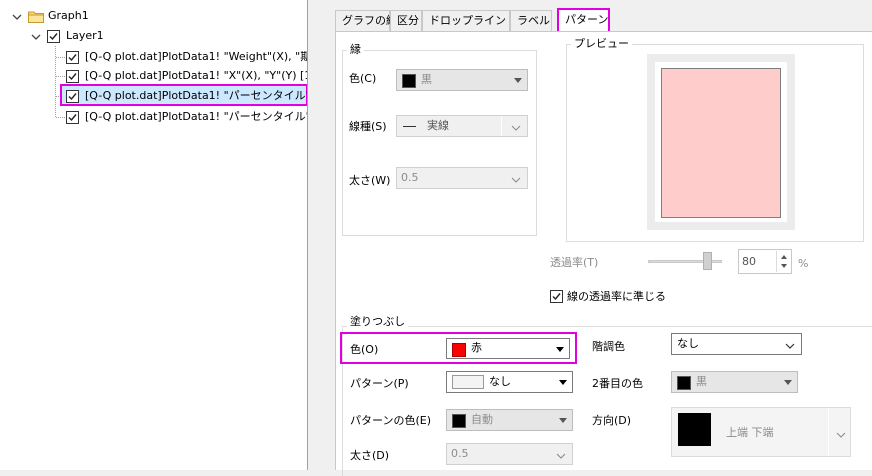 The width and height of the screenshot is (872, 476). What do you see at coordinates (688, 343) in the screenshot?
I see `gradient-value: なし` at bounding box center [688, 343].